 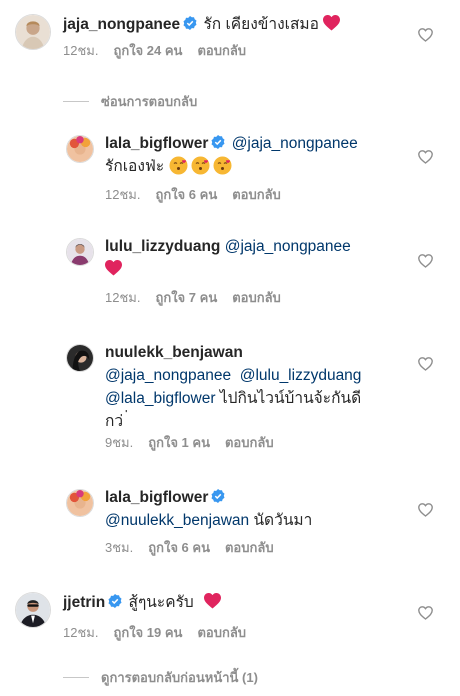 I want to click on comment-text: jjetrin สู้ๆนะครับ, so click(x=142, y=602).